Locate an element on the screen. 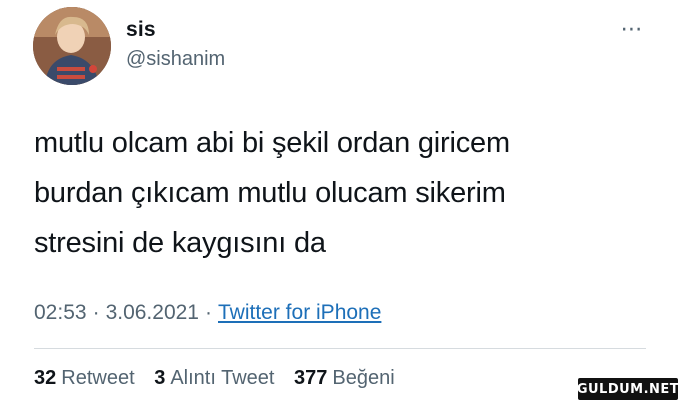 The width and height of the screenshot is (680, 403). user-handle: @sishanim is located at coordinates (175, 59).